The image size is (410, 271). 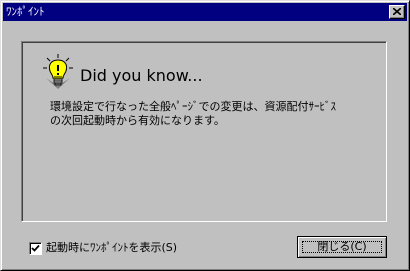 I want to click on close-icon, so click(x=397, y=11).